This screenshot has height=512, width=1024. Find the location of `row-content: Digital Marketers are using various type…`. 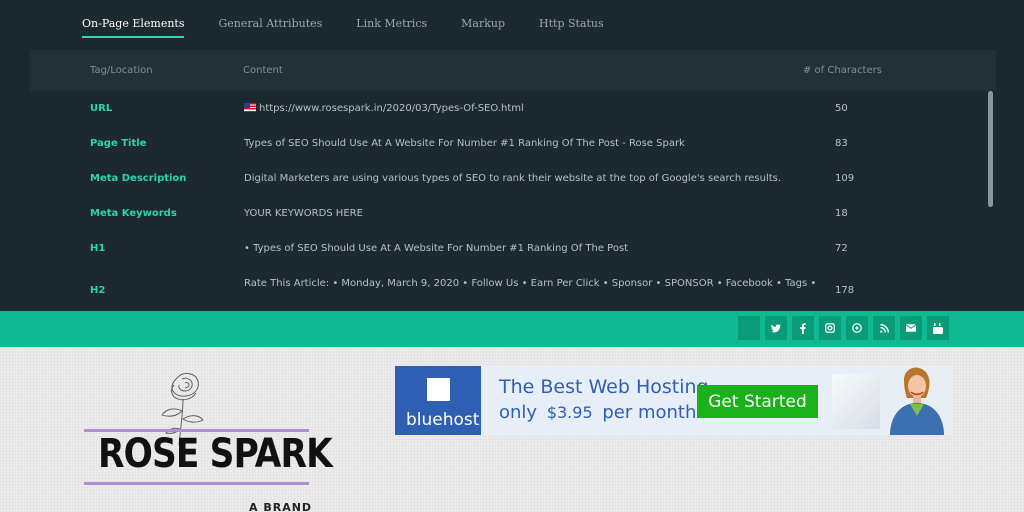

row-content: Digital Marketers are using various type… is located at coordinates (513, 178).